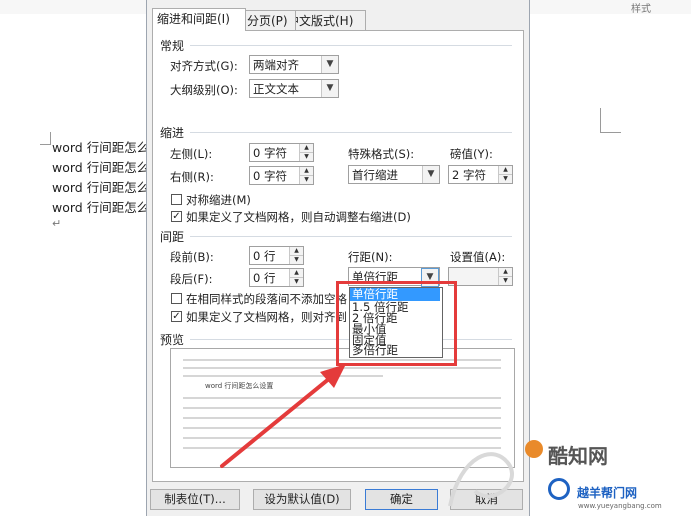 The height and width of the screenshot is (516, 691). What do you see at coordinates (559, 489) in the screenshot?
I see `watermark-wifi-icon` at bounding box center [559, 489].